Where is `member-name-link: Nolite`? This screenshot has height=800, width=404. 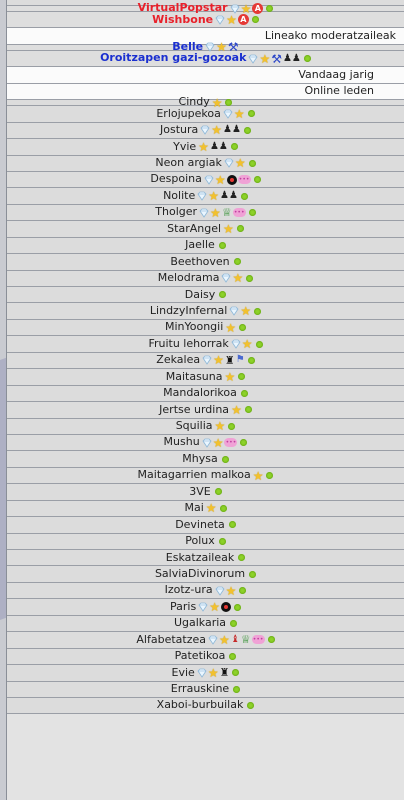
member-name-link: Nolite is located at coordinates (179, 196).